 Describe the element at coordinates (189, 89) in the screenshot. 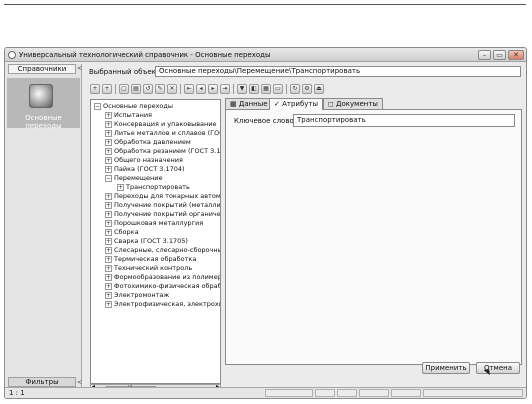

I see `first-icon: ⇤` at that location.